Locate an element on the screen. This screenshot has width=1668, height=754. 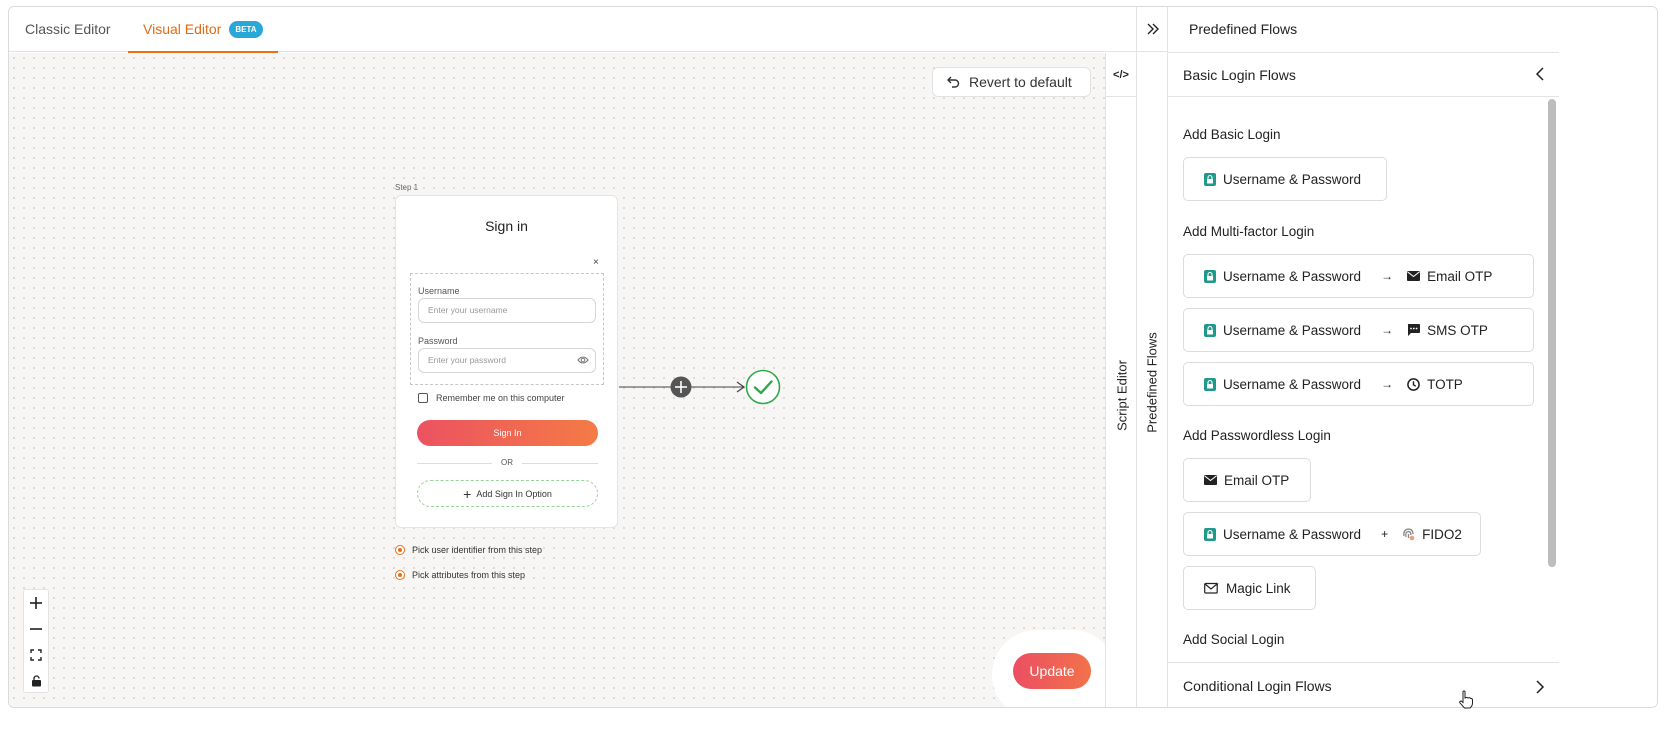
predefined-flows-strip: Predefined Flows is located at coordinates (1152, 357).